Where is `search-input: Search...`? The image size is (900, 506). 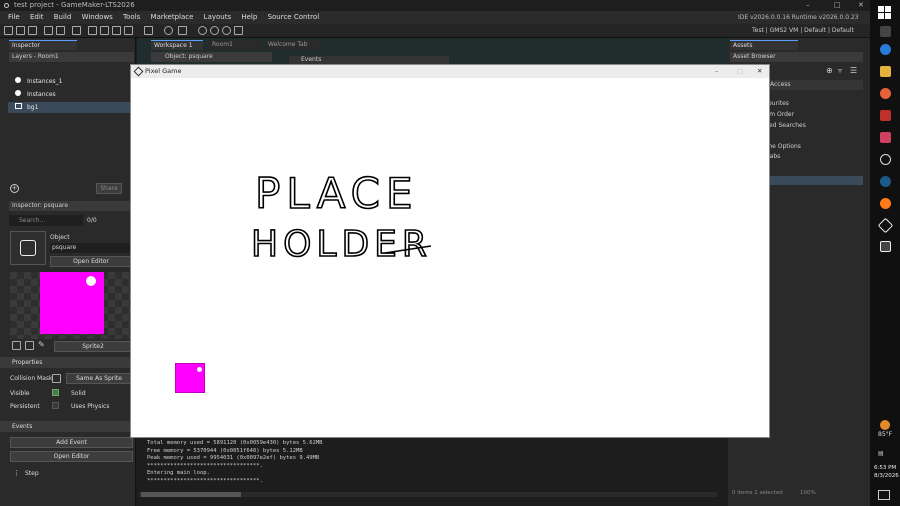
search-input: Search... is located at coordinates (46, 220).